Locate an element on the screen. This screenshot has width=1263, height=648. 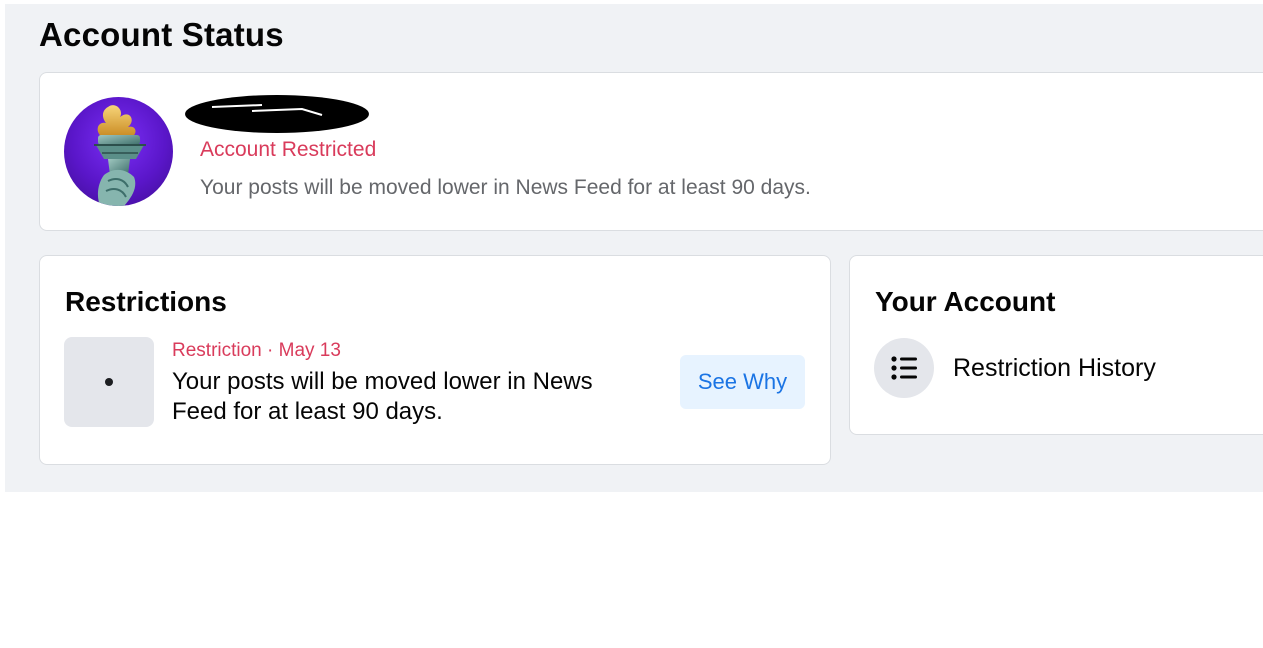
account-restricted-label: Account Restricted is located at coordinates (288, 149).